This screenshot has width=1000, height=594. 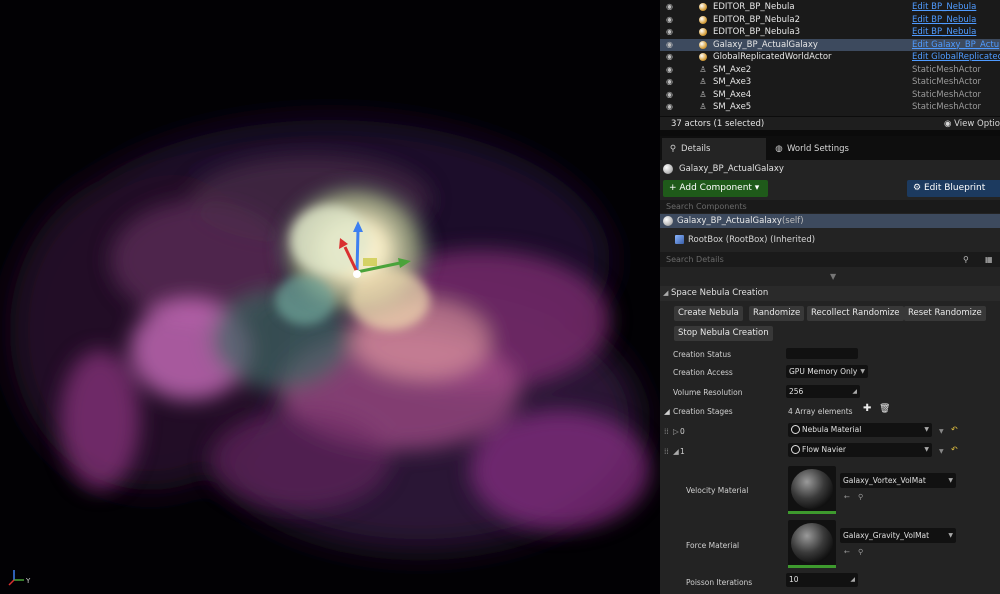 I want to click on outliner-row: ◉ EDITOR_BP_Nebula Edit BP_Nebula, so click(x=830, y=7).